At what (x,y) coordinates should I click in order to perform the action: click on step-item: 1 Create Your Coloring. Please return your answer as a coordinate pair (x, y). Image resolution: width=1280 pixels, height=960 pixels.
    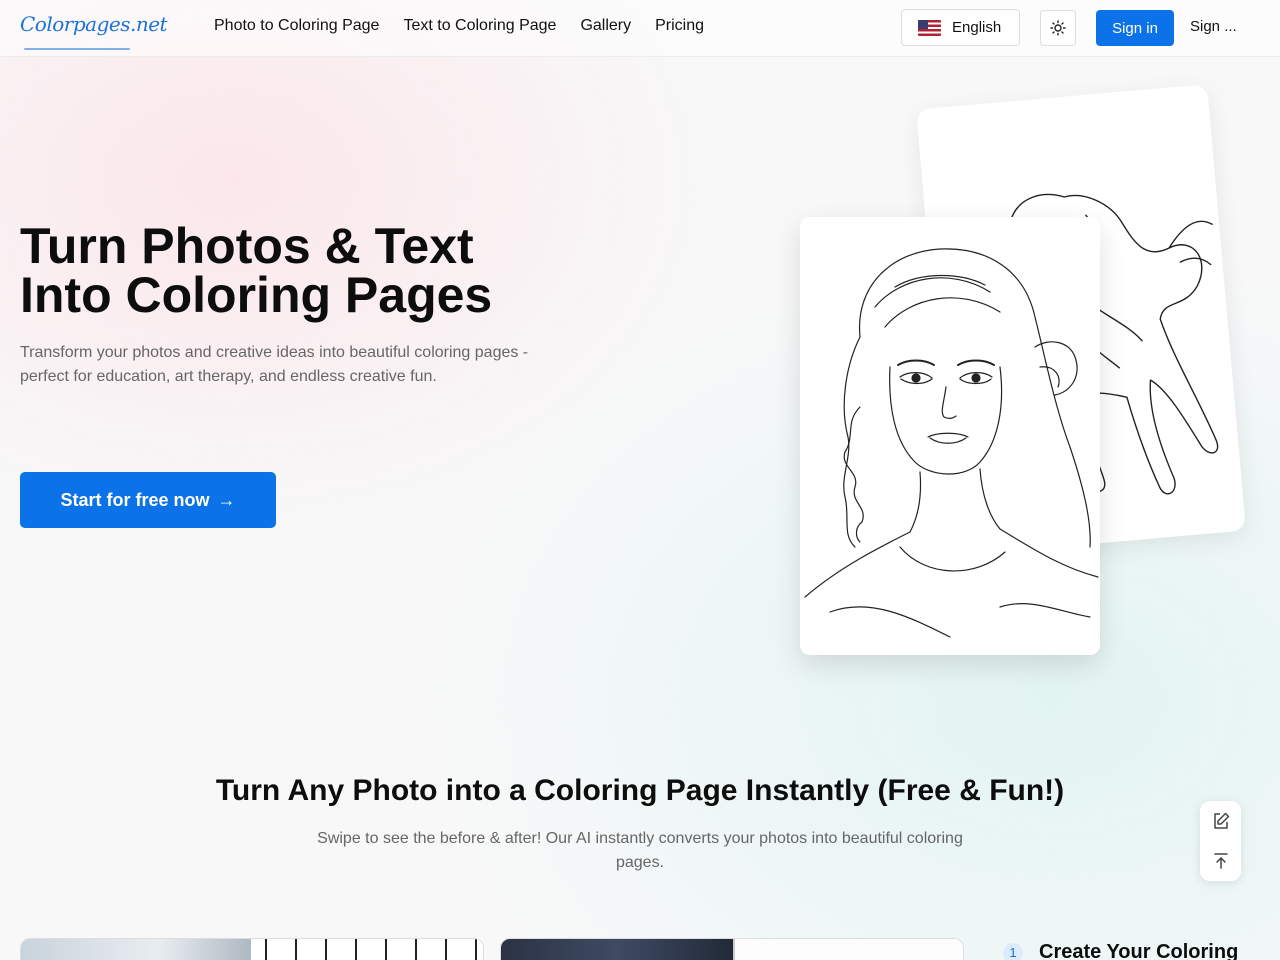
    Looking at the image, I should click on (1120, 950).